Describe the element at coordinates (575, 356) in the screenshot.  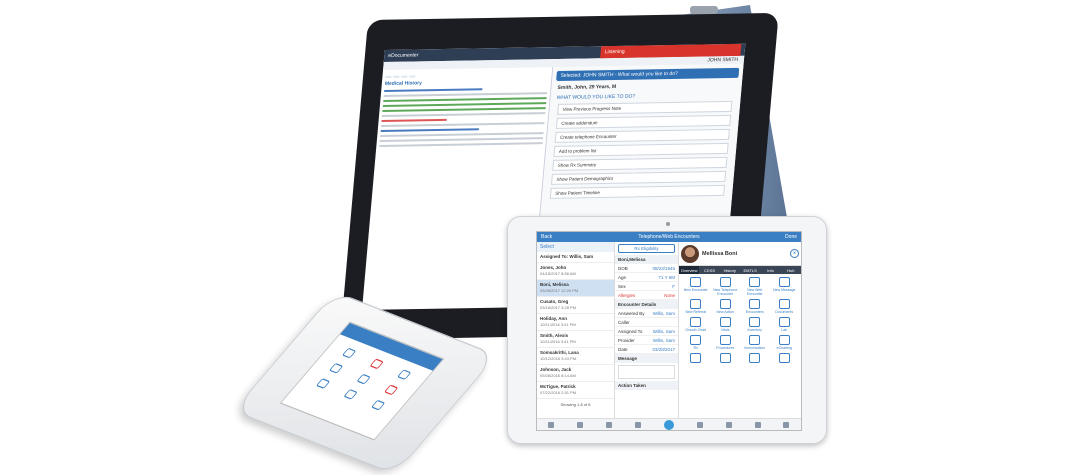
I see `list-item: Somsakrithi, Lana 10/12/2016 3:43 PM` at that location.